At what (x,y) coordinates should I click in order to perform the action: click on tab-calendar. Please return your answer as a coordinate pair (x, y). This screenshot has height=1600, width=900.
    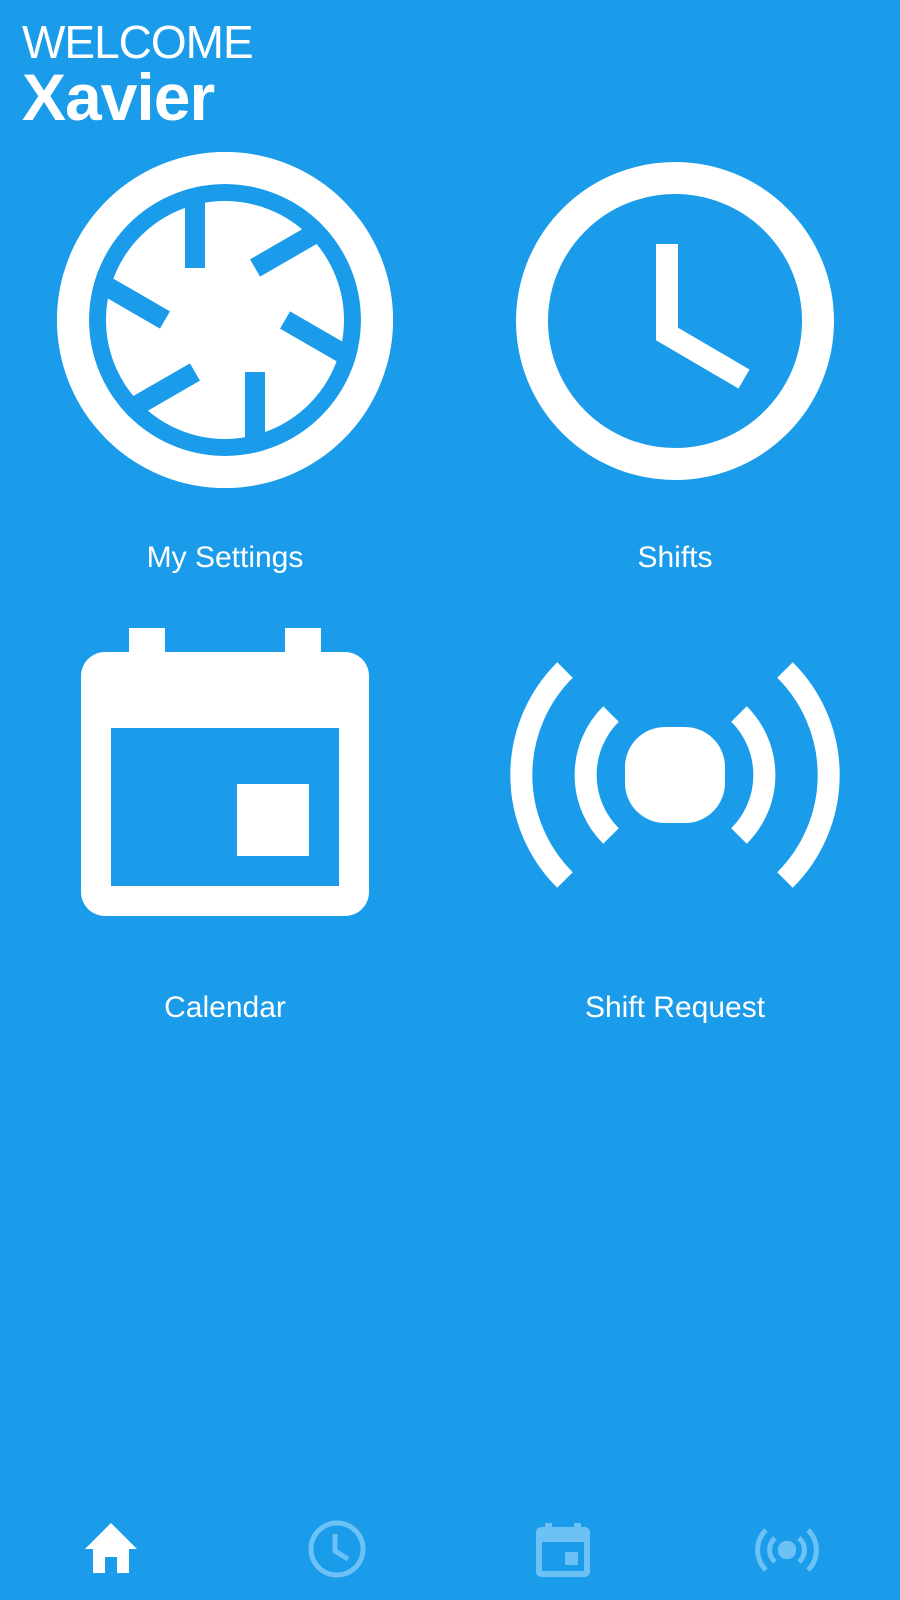
    Looking at the image, I should click on (562, 1550).